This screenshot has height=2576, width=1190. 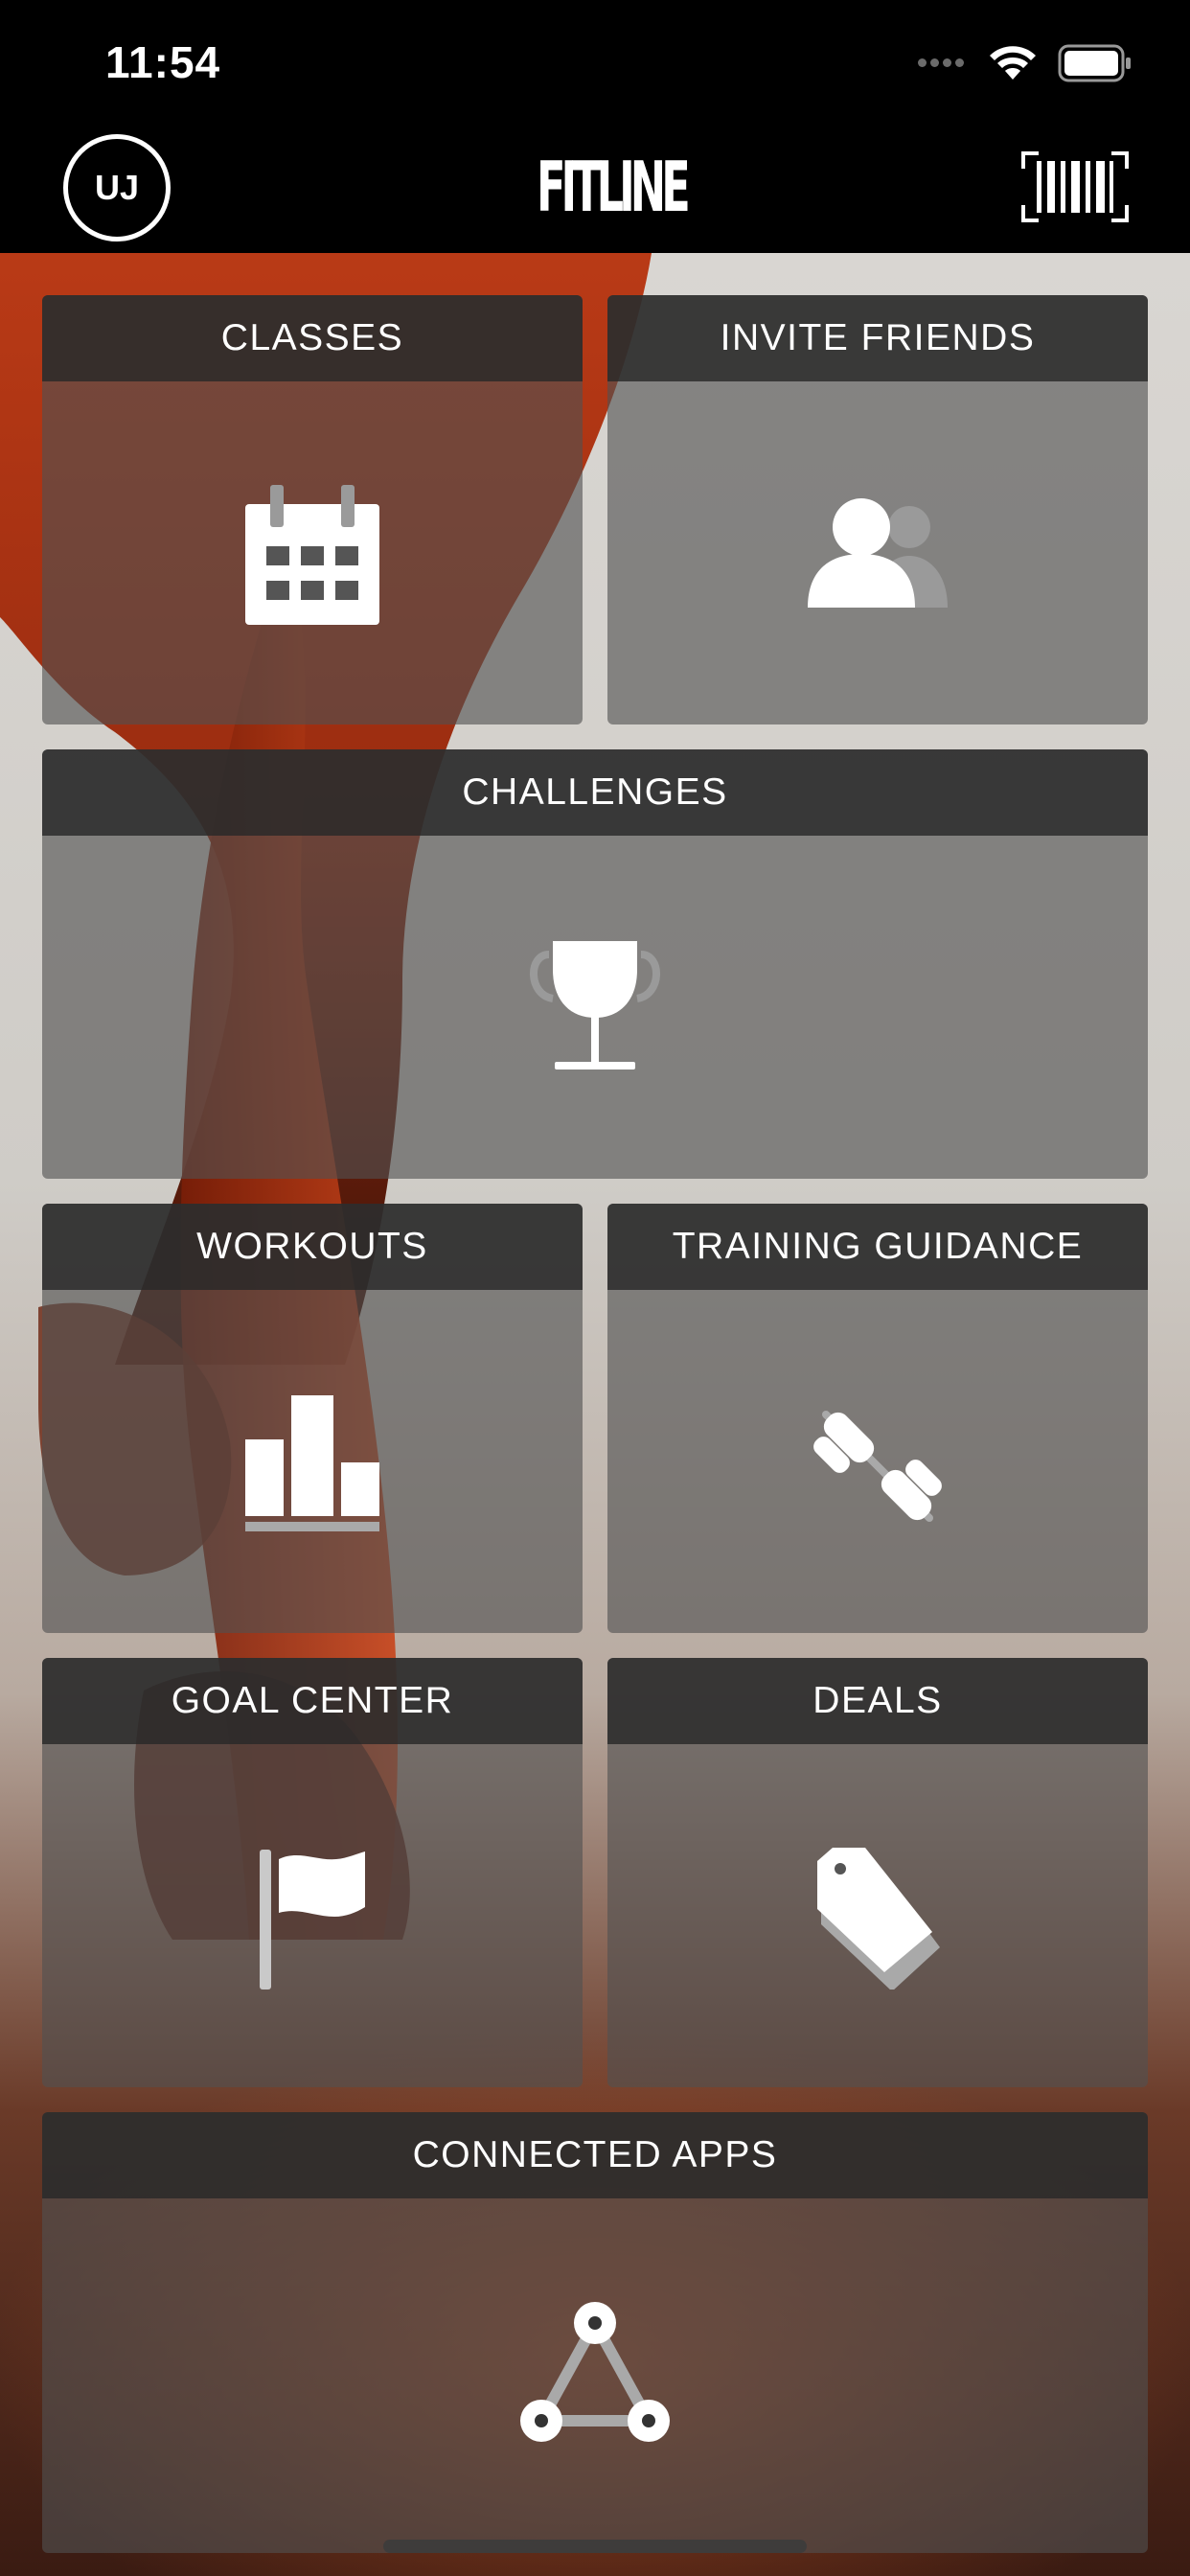 What do you see at coordinates (878, 1466) in the screenshot?
I see `dumbbell-icon` at bounding box center [878, 1466].